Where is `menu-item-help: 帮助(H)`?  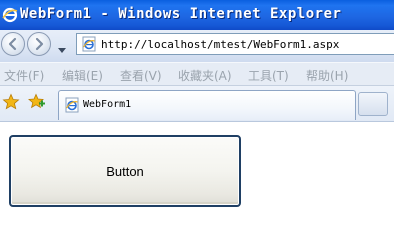
menu-item-help: 帮助(H) is located at coordinates (327, 75).